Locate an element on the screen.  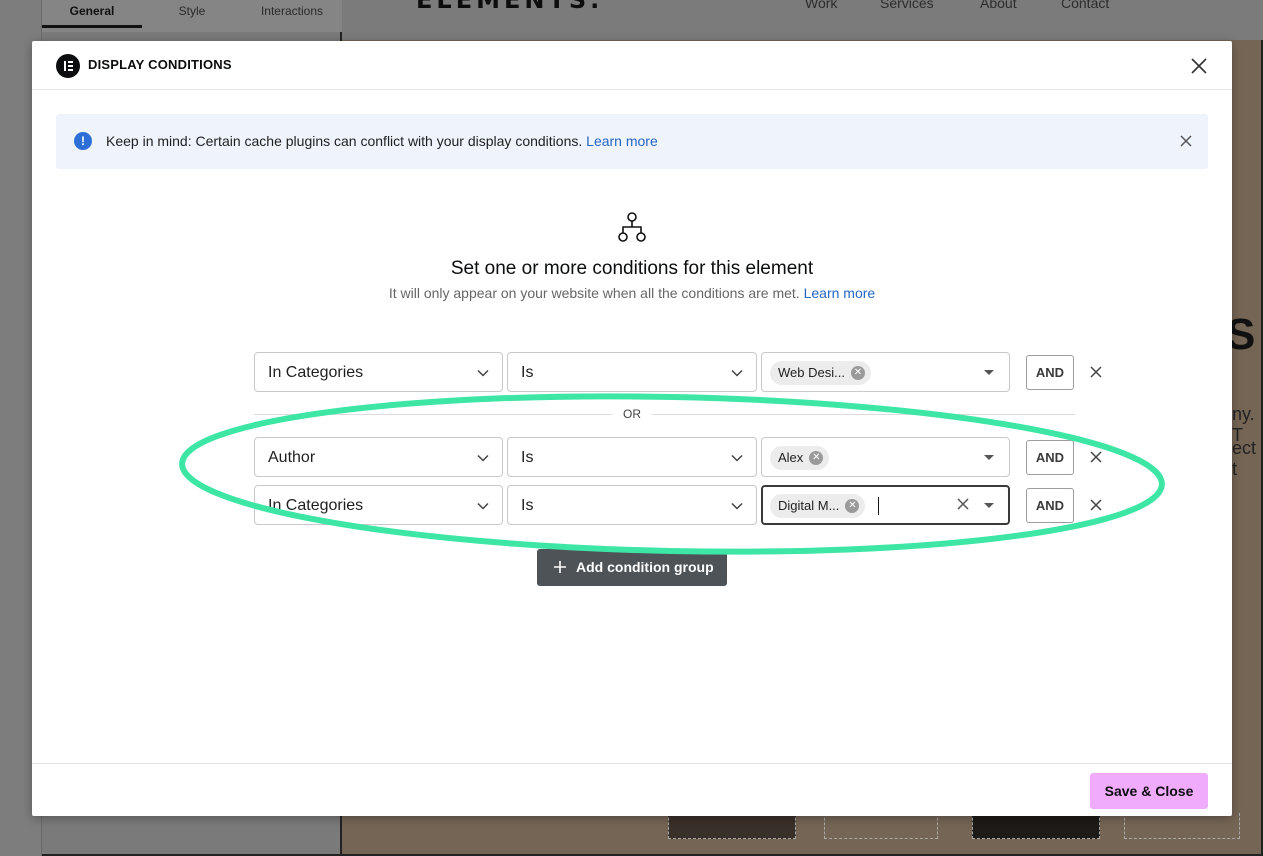
modal-footer: Save & Close is located at coordinates (632, 789).